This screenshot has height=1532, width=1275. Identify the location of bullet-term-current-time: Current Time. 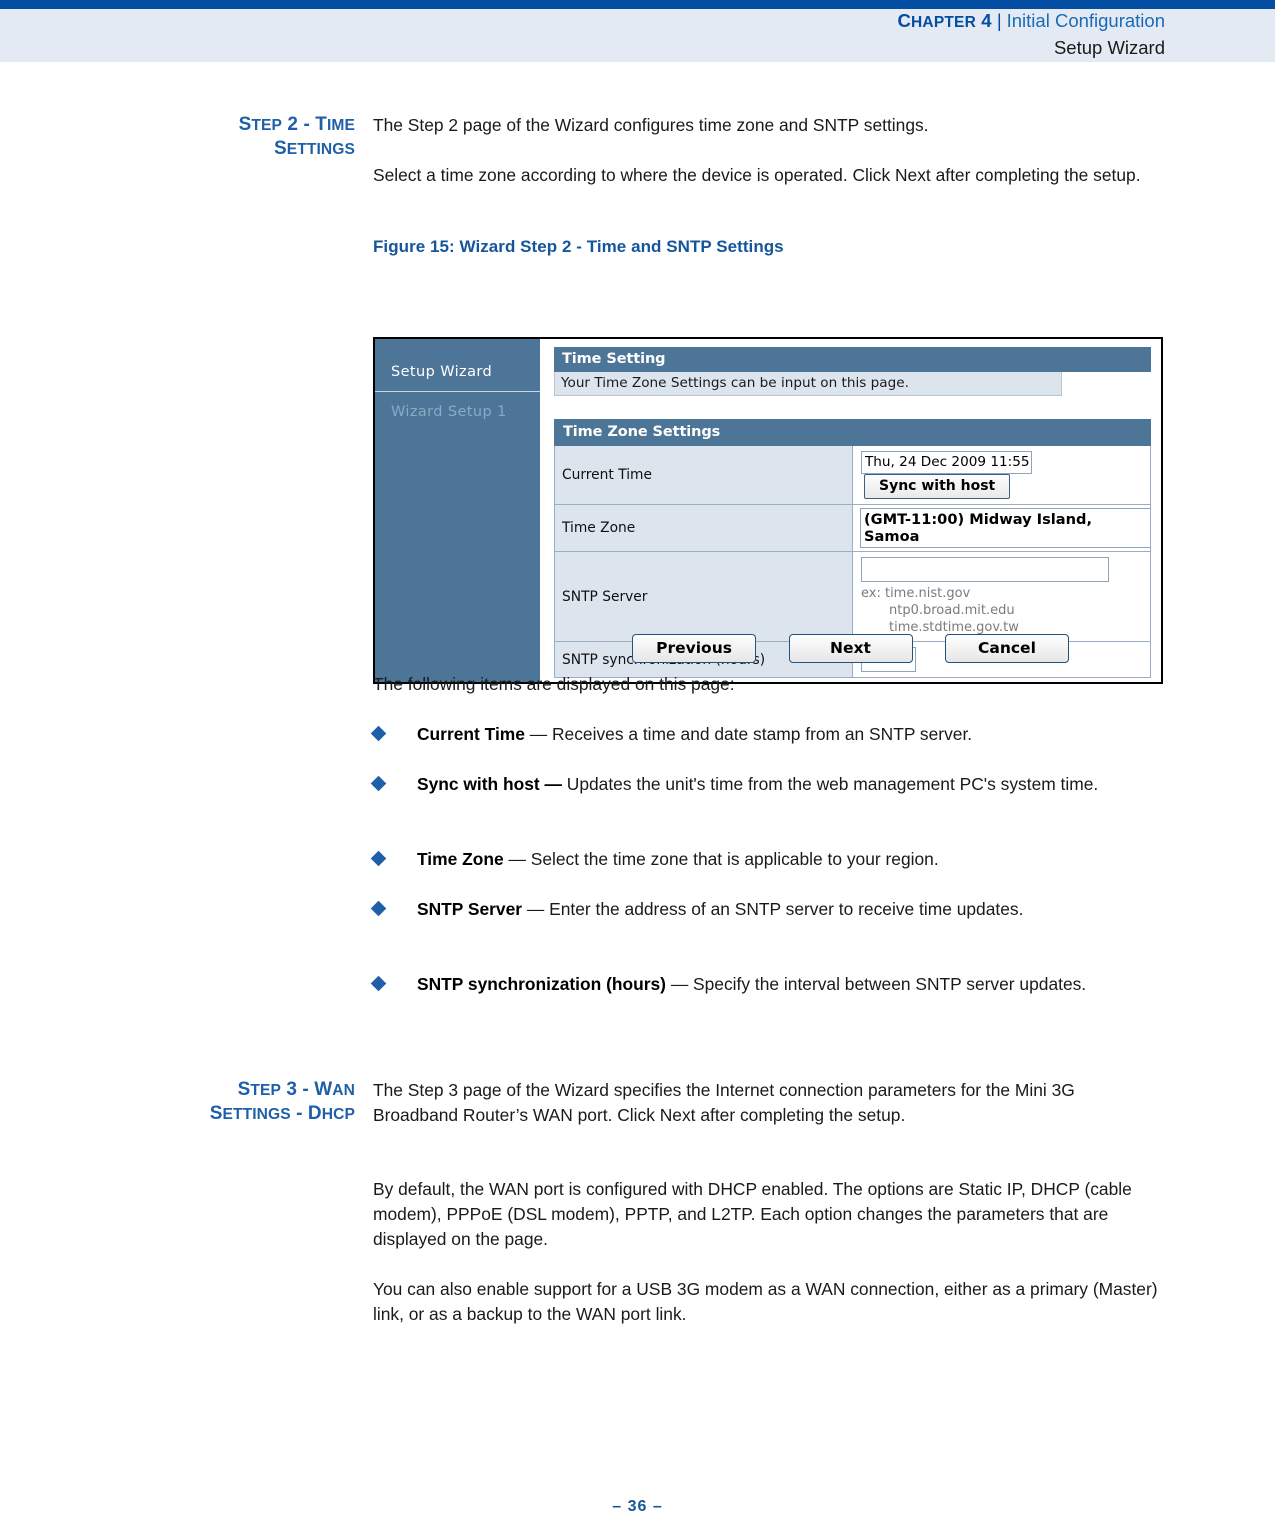
(471, 734).